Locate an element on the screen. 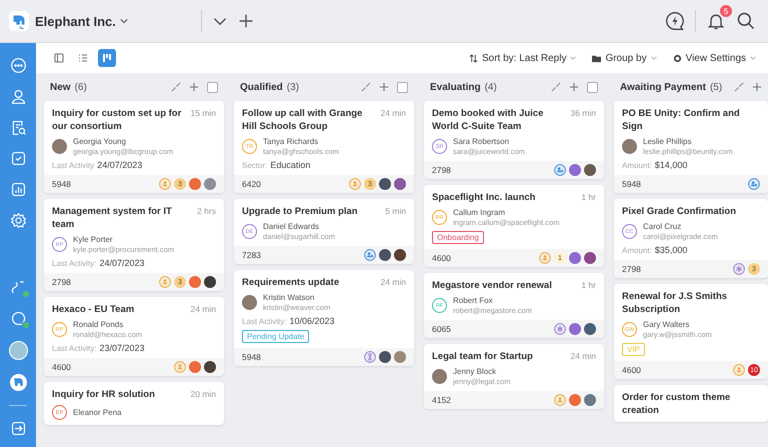  contact-name: Callum Ingram is located at coordinates (479, 212).